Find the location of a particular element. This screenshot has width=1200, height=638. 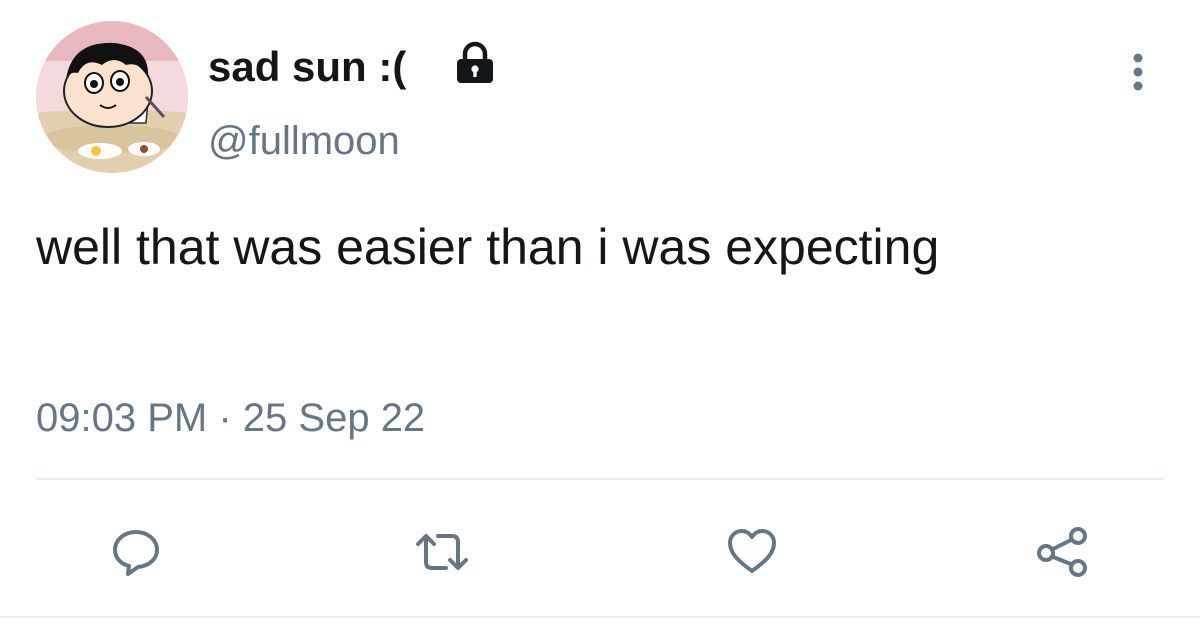

avatar-image is located at coordinates (112, 97).